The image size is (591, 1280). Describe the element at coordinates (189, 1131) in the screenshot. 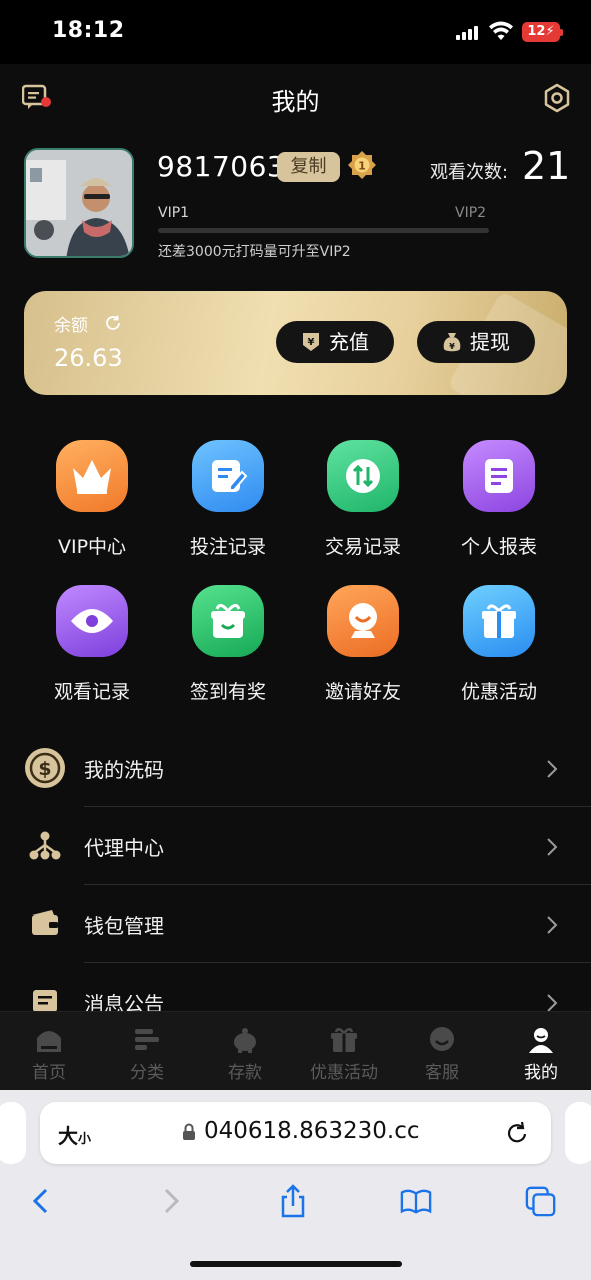

I see `lock-icon` at that location.